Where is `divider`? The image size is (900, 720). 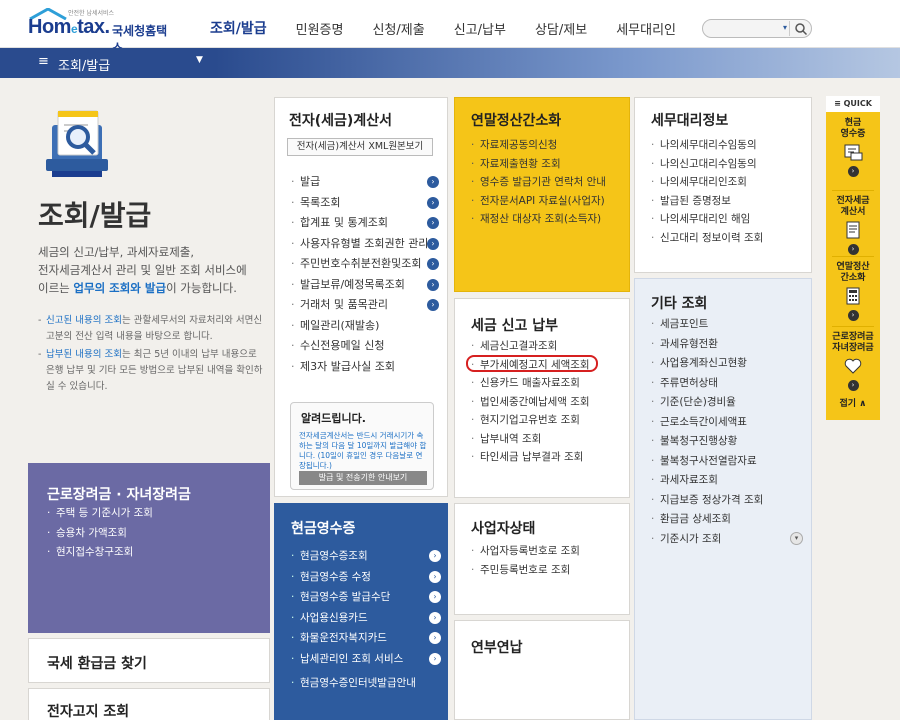 divider is located at coordinates (853, 190).